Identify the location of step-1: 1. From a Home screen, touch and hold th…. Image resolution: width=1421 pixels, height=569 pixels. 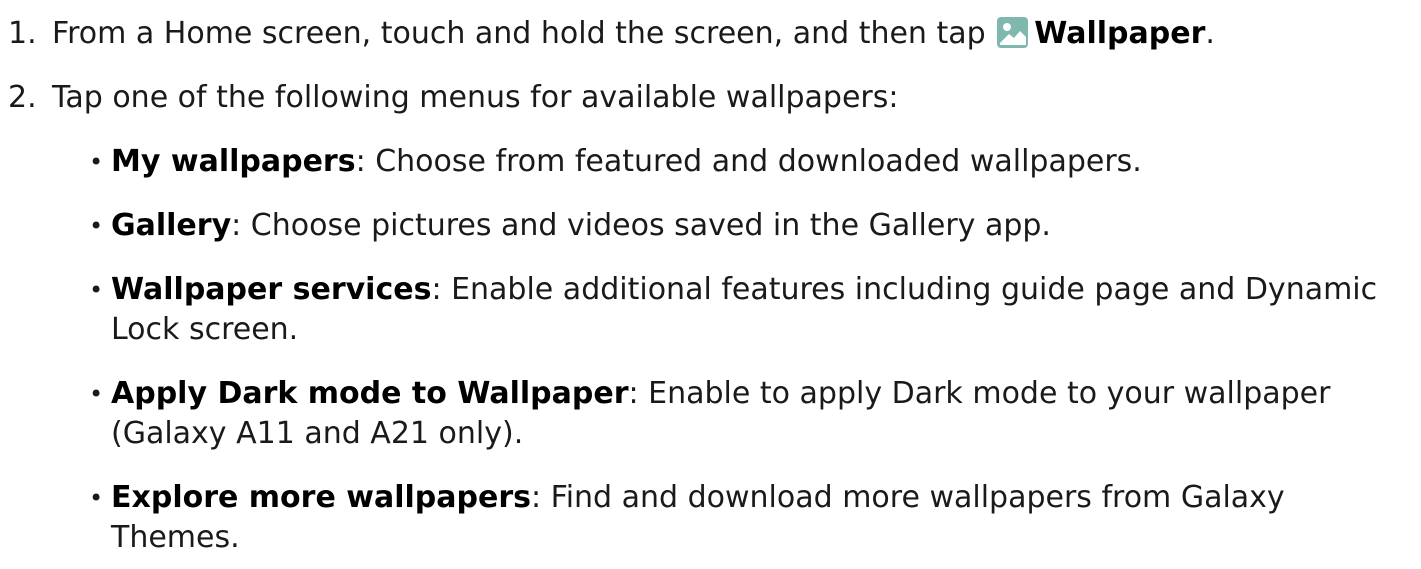
(611, 34).